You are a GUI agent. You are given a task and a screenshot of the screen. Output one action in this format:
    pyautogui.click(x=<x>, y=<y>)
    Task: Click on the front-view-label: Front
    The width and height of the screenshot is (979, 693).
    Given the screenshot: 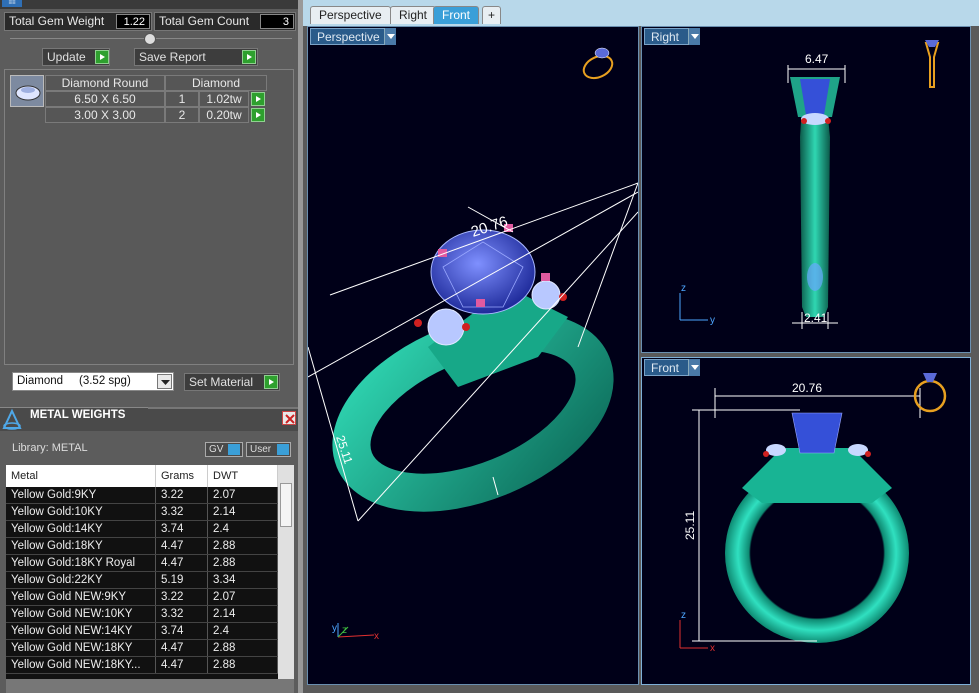 What is the action you would take?
    pyautogui.click(x=667, y=367)
    